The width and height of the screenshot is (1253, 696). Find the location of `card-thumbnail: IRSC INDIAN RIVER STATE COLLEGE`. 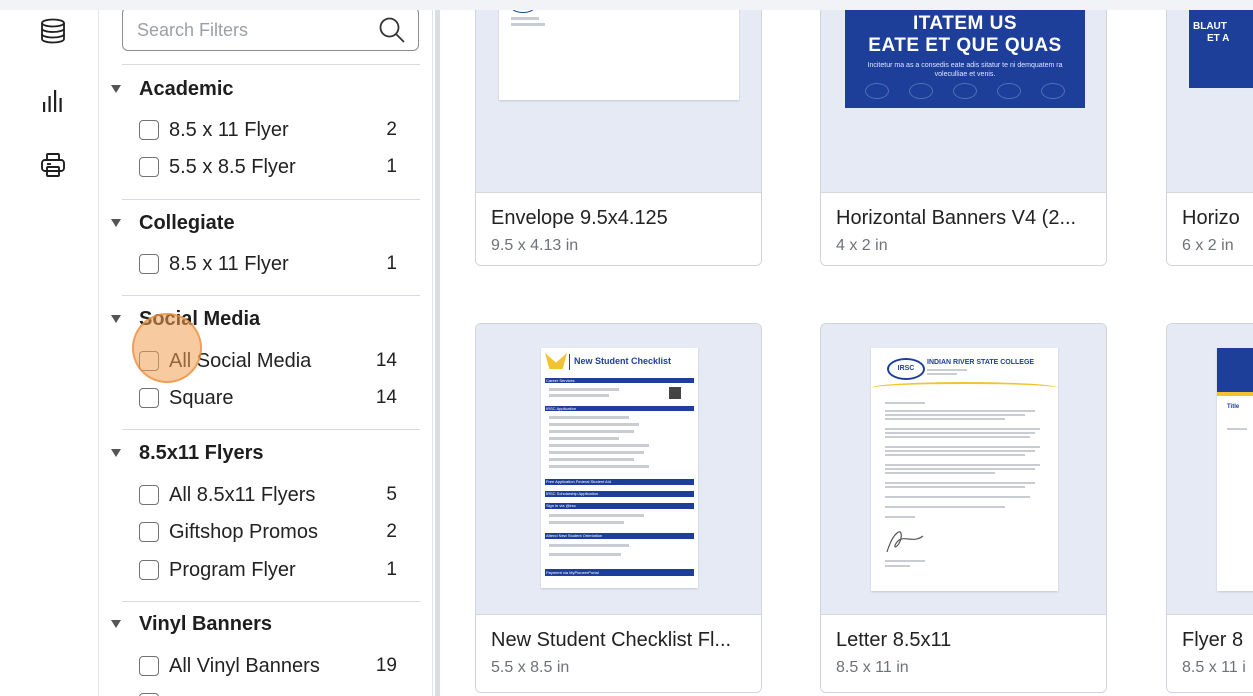

card-thumbnail: IRSC INDIAN RIVER STATE COLLEGE is located at coordinates (963, 469).